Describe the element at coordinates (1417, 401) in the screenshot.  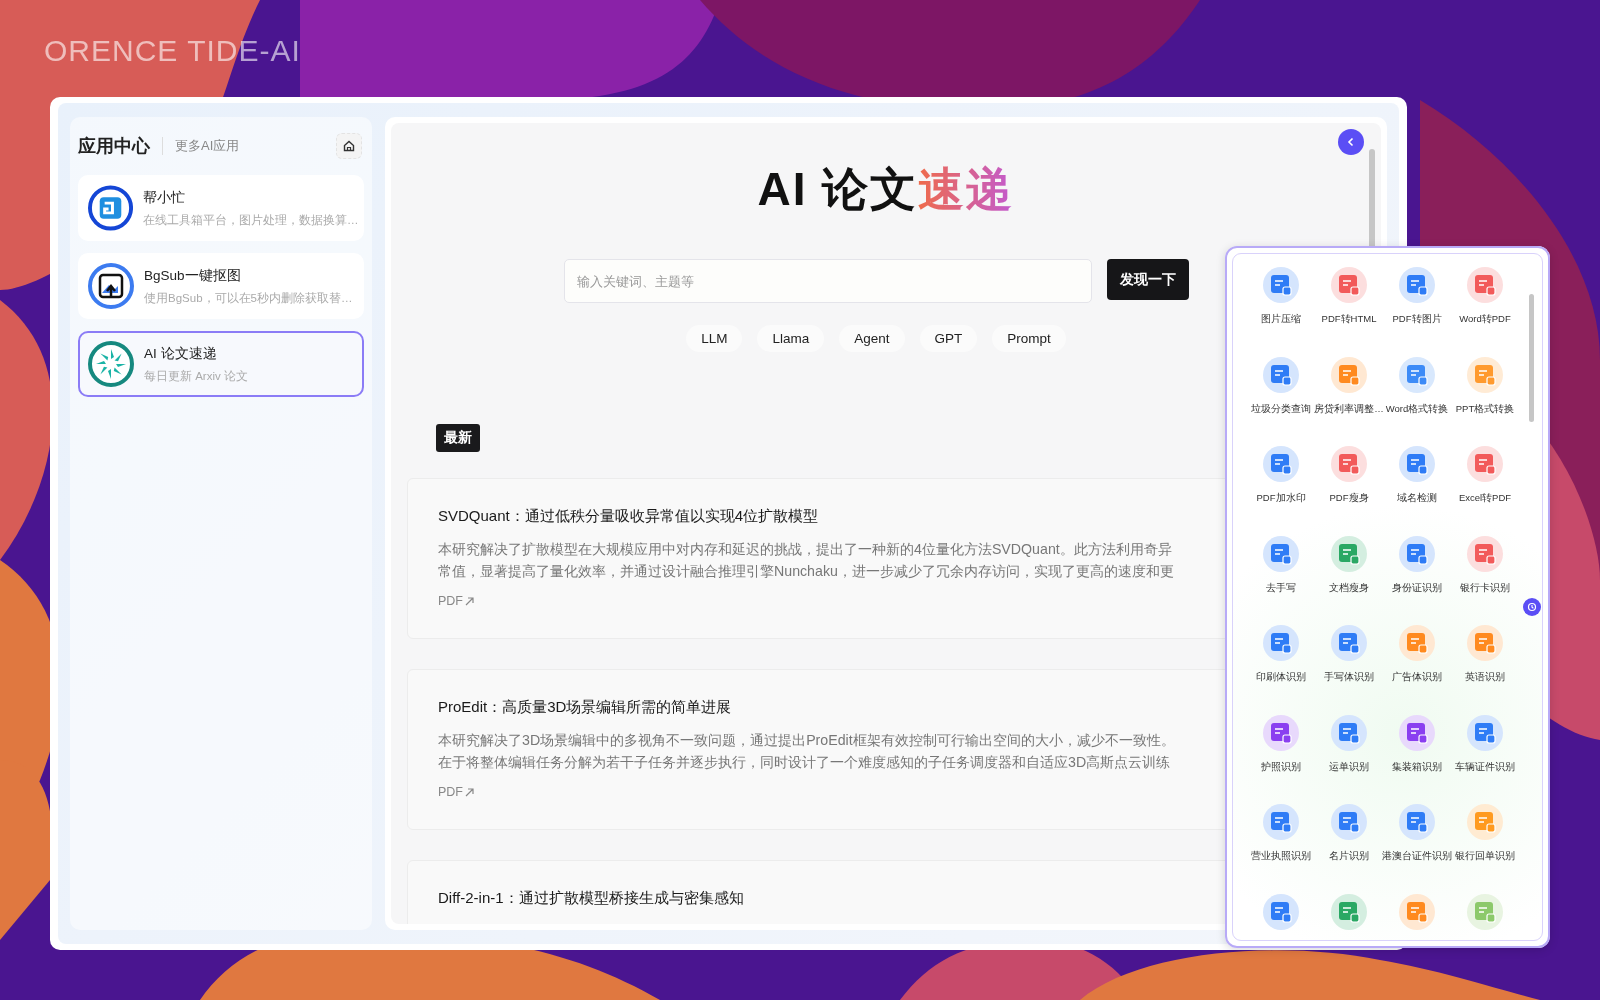
I see `tool-item: Word格式转换` at that location.